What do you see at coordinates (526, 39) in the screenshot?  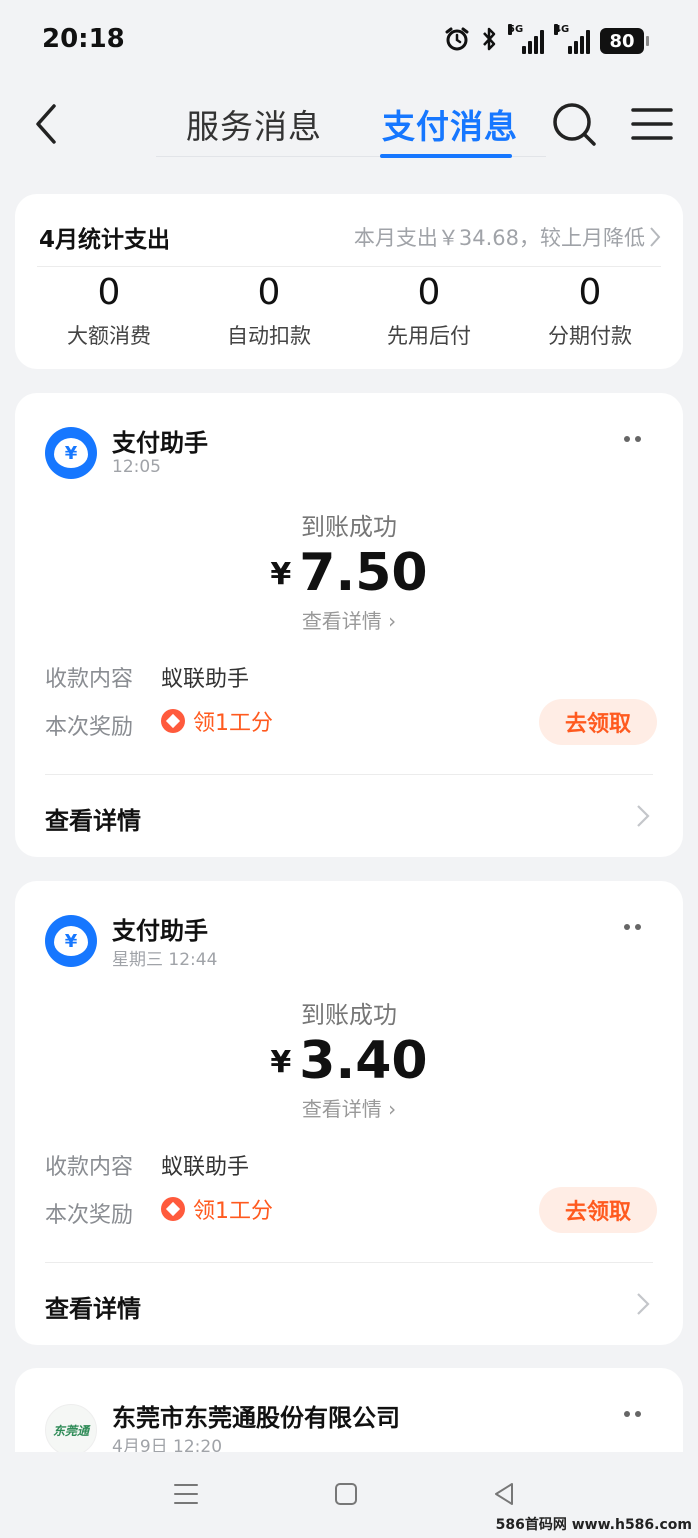 I see `signal-5g-icon: 5G` at bounding box center [526, 39].